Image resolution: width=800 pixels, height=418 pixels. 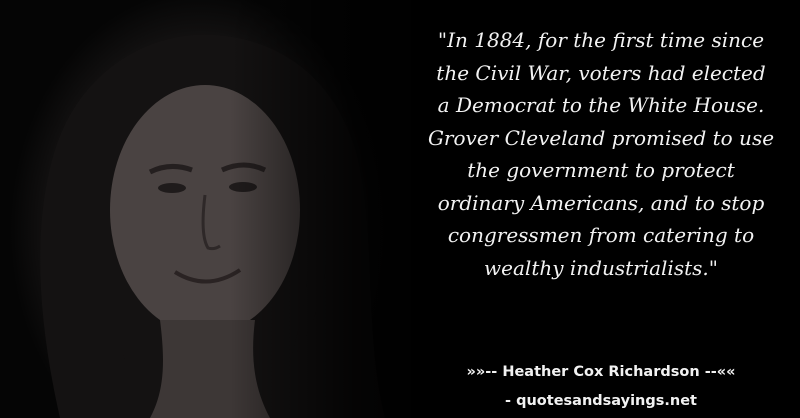 What do you see at coordinates (601, 72) in the screenshot?
I see `quote-line: the Civil War, voters had elected` at bounding box center [601, 72].